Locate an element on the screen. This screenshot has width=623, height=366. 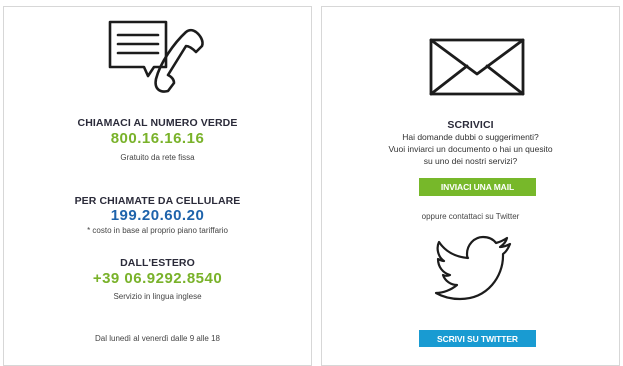
mobile-number: 199.20.60.20 is located at coordinates (157, 215).